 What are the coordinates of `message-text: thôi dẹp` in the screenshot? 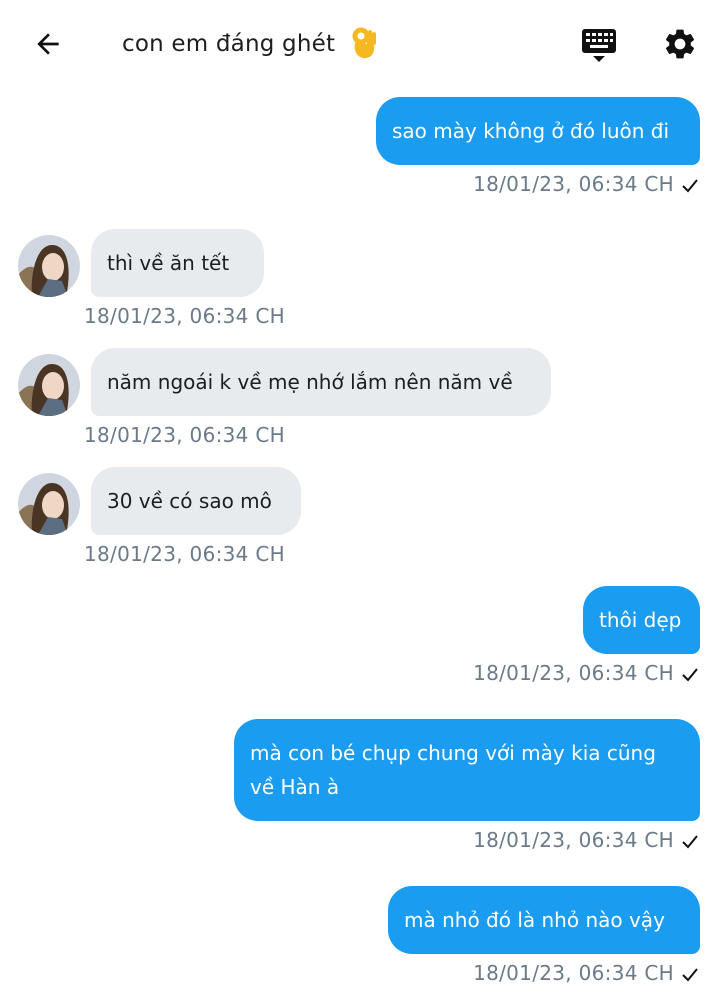 It's located at (640, 620).